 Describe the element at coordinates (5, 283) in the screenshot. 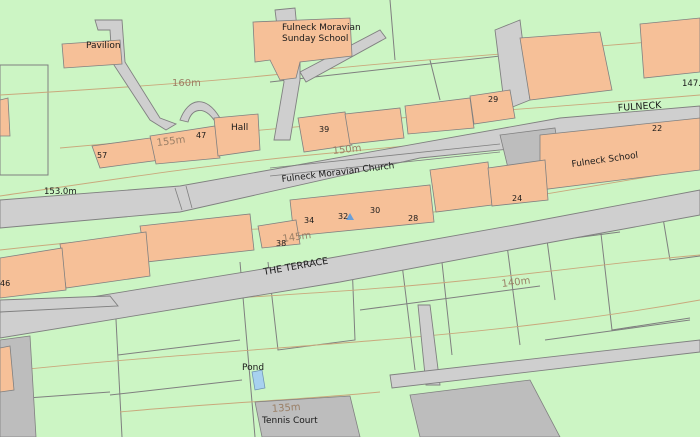

I see `house-number-46: 46` at that location.